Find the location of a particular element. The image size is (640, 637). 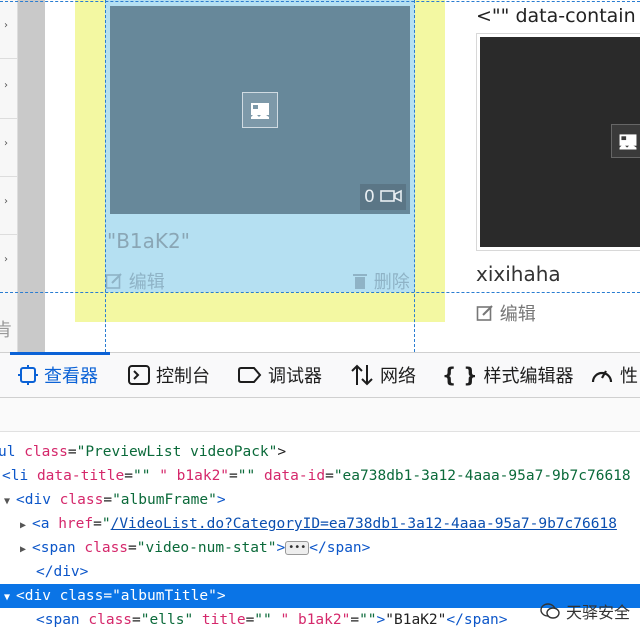

delete-button: 删除 is located at coordinates (381, 281).